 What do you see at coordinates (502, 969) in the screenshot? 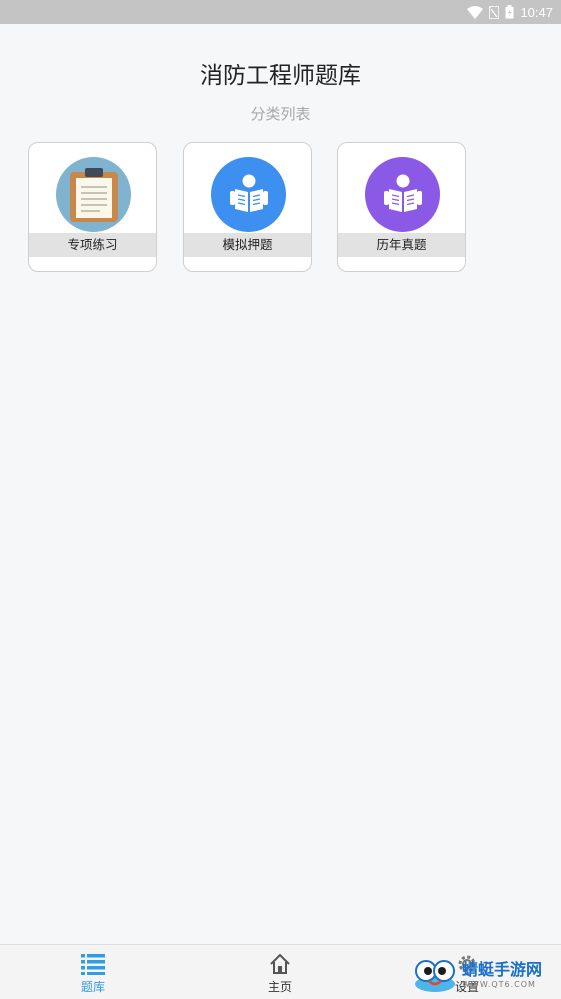
I see `watermark-name: 蜻蜓手游网` at bounding box center [502, 969].